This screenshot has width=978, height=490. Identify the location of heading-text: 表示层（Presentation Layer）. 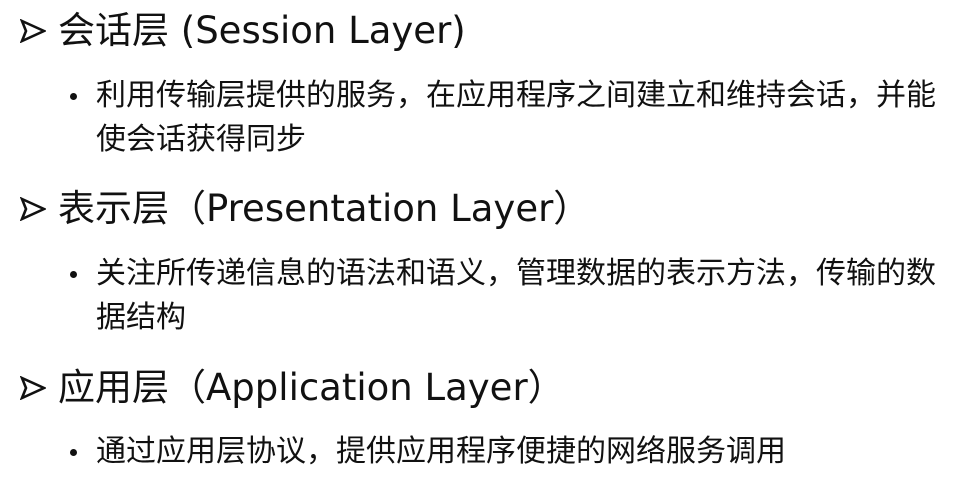
(324, 208).